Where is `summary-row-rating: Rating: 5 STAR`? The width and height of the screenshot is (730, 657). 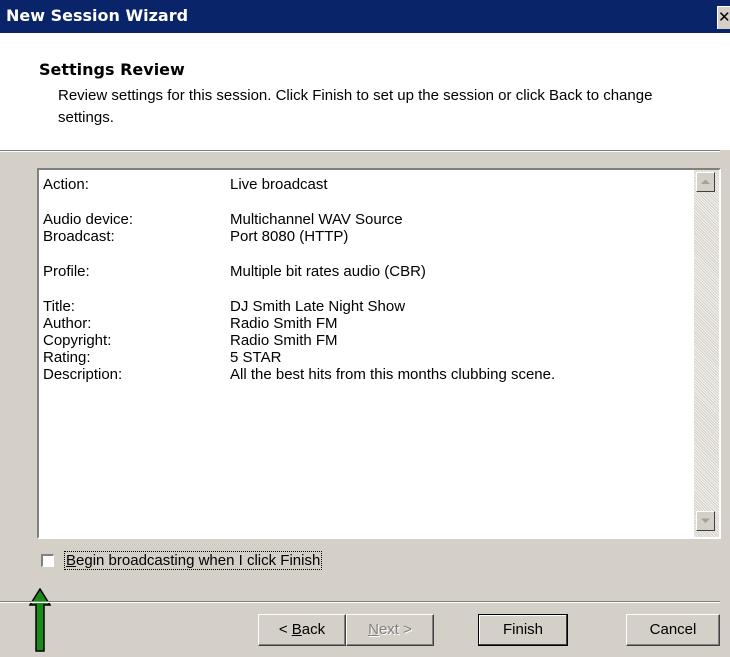
summary-row-rating: Rating: 5 STAR is located at coordinates (363, 357).